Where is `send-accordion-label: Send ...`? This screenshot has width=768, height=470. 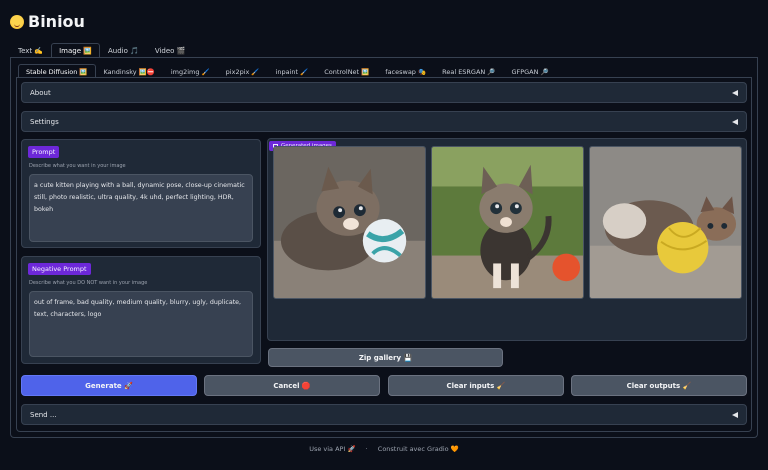
send-accordion-label: Send ... is located at coordinates (43, 414).